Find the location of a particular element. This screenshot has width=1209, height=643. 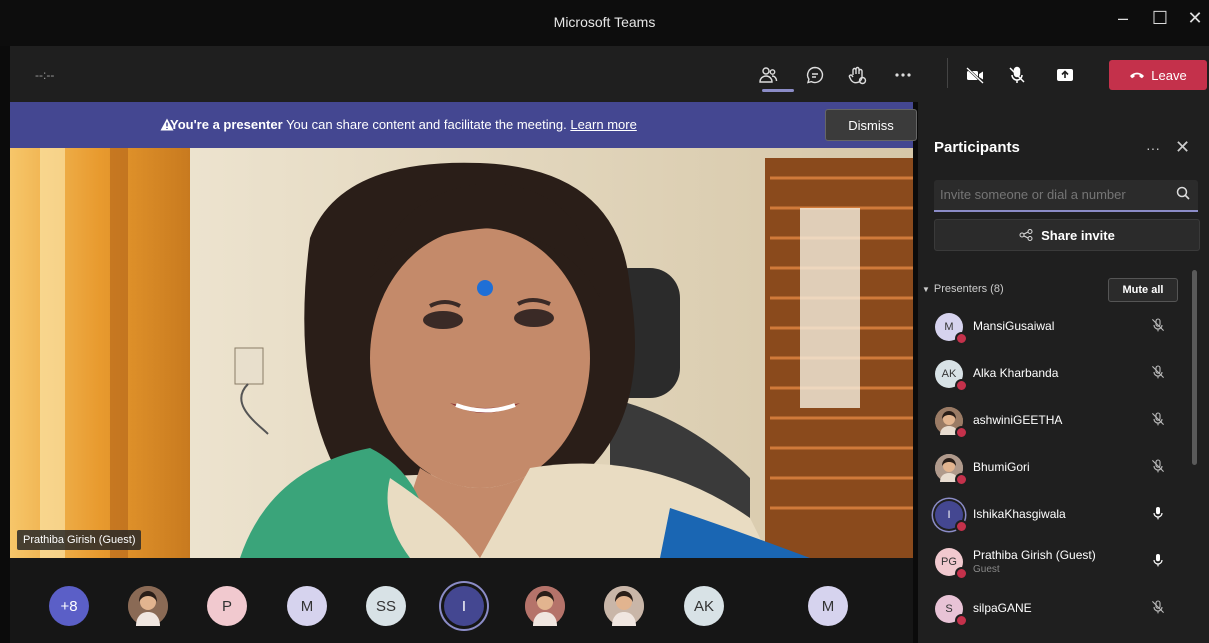

participant-row: I IshikaKhasgiwala is located at coordinates (1053, 515).